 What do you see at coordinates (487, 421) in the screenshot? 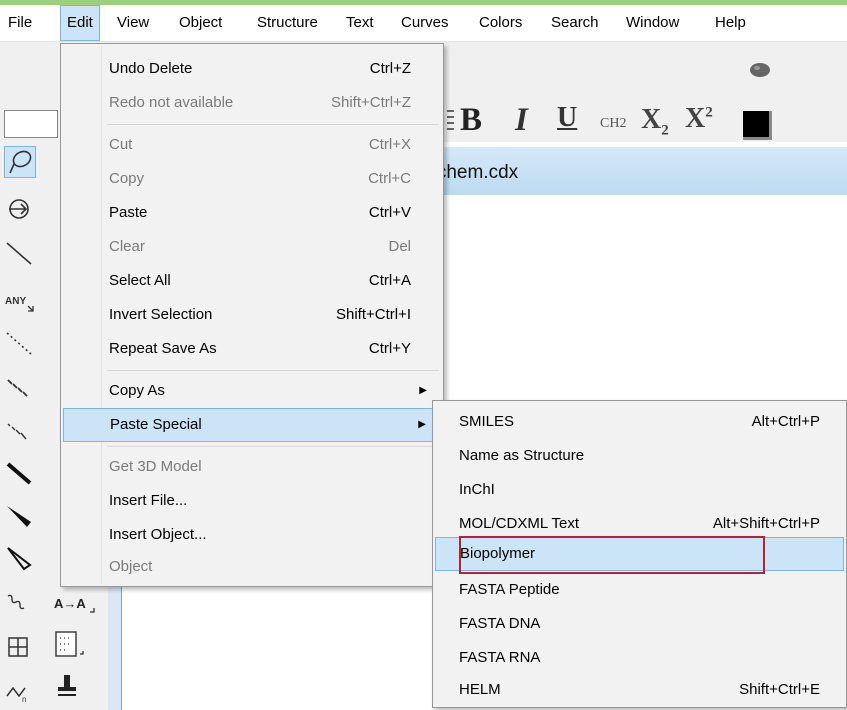
I see `menu-item-label: SMILES` at bounding box center [487, 421].